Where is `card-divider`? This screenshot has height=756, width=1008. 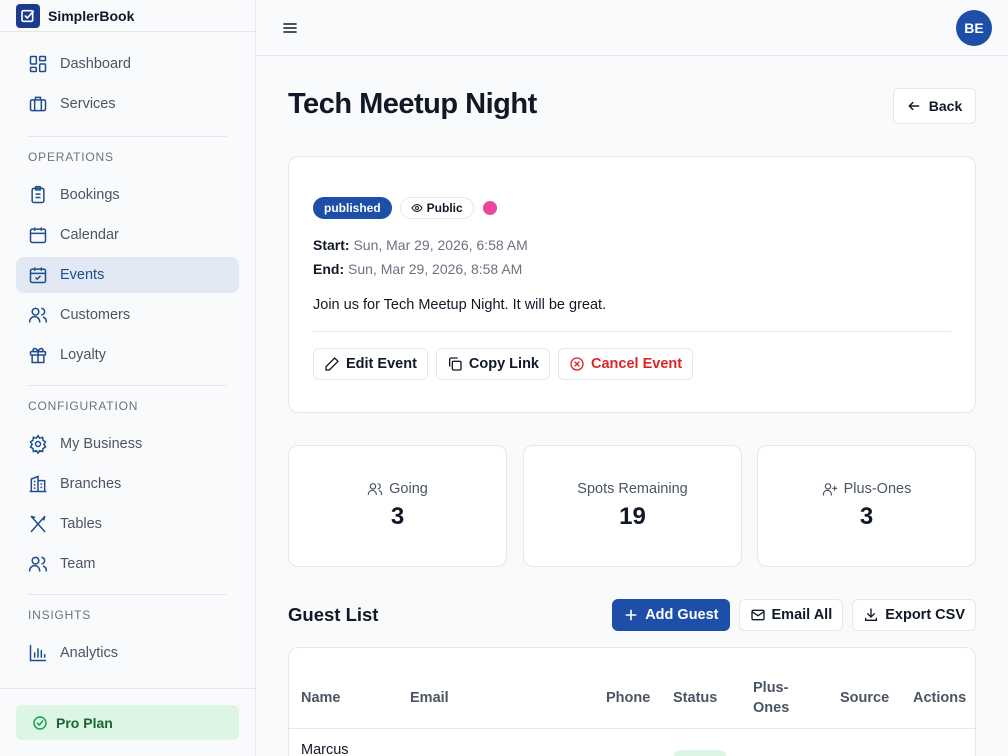
card-divider is located at coordinates (632, 331).